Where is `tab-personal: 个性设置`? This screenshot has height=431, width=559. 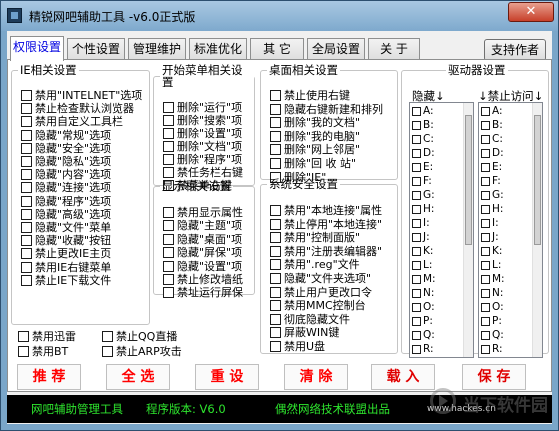
tab-personal: 个性设置 is located at coordinates (96, 49).